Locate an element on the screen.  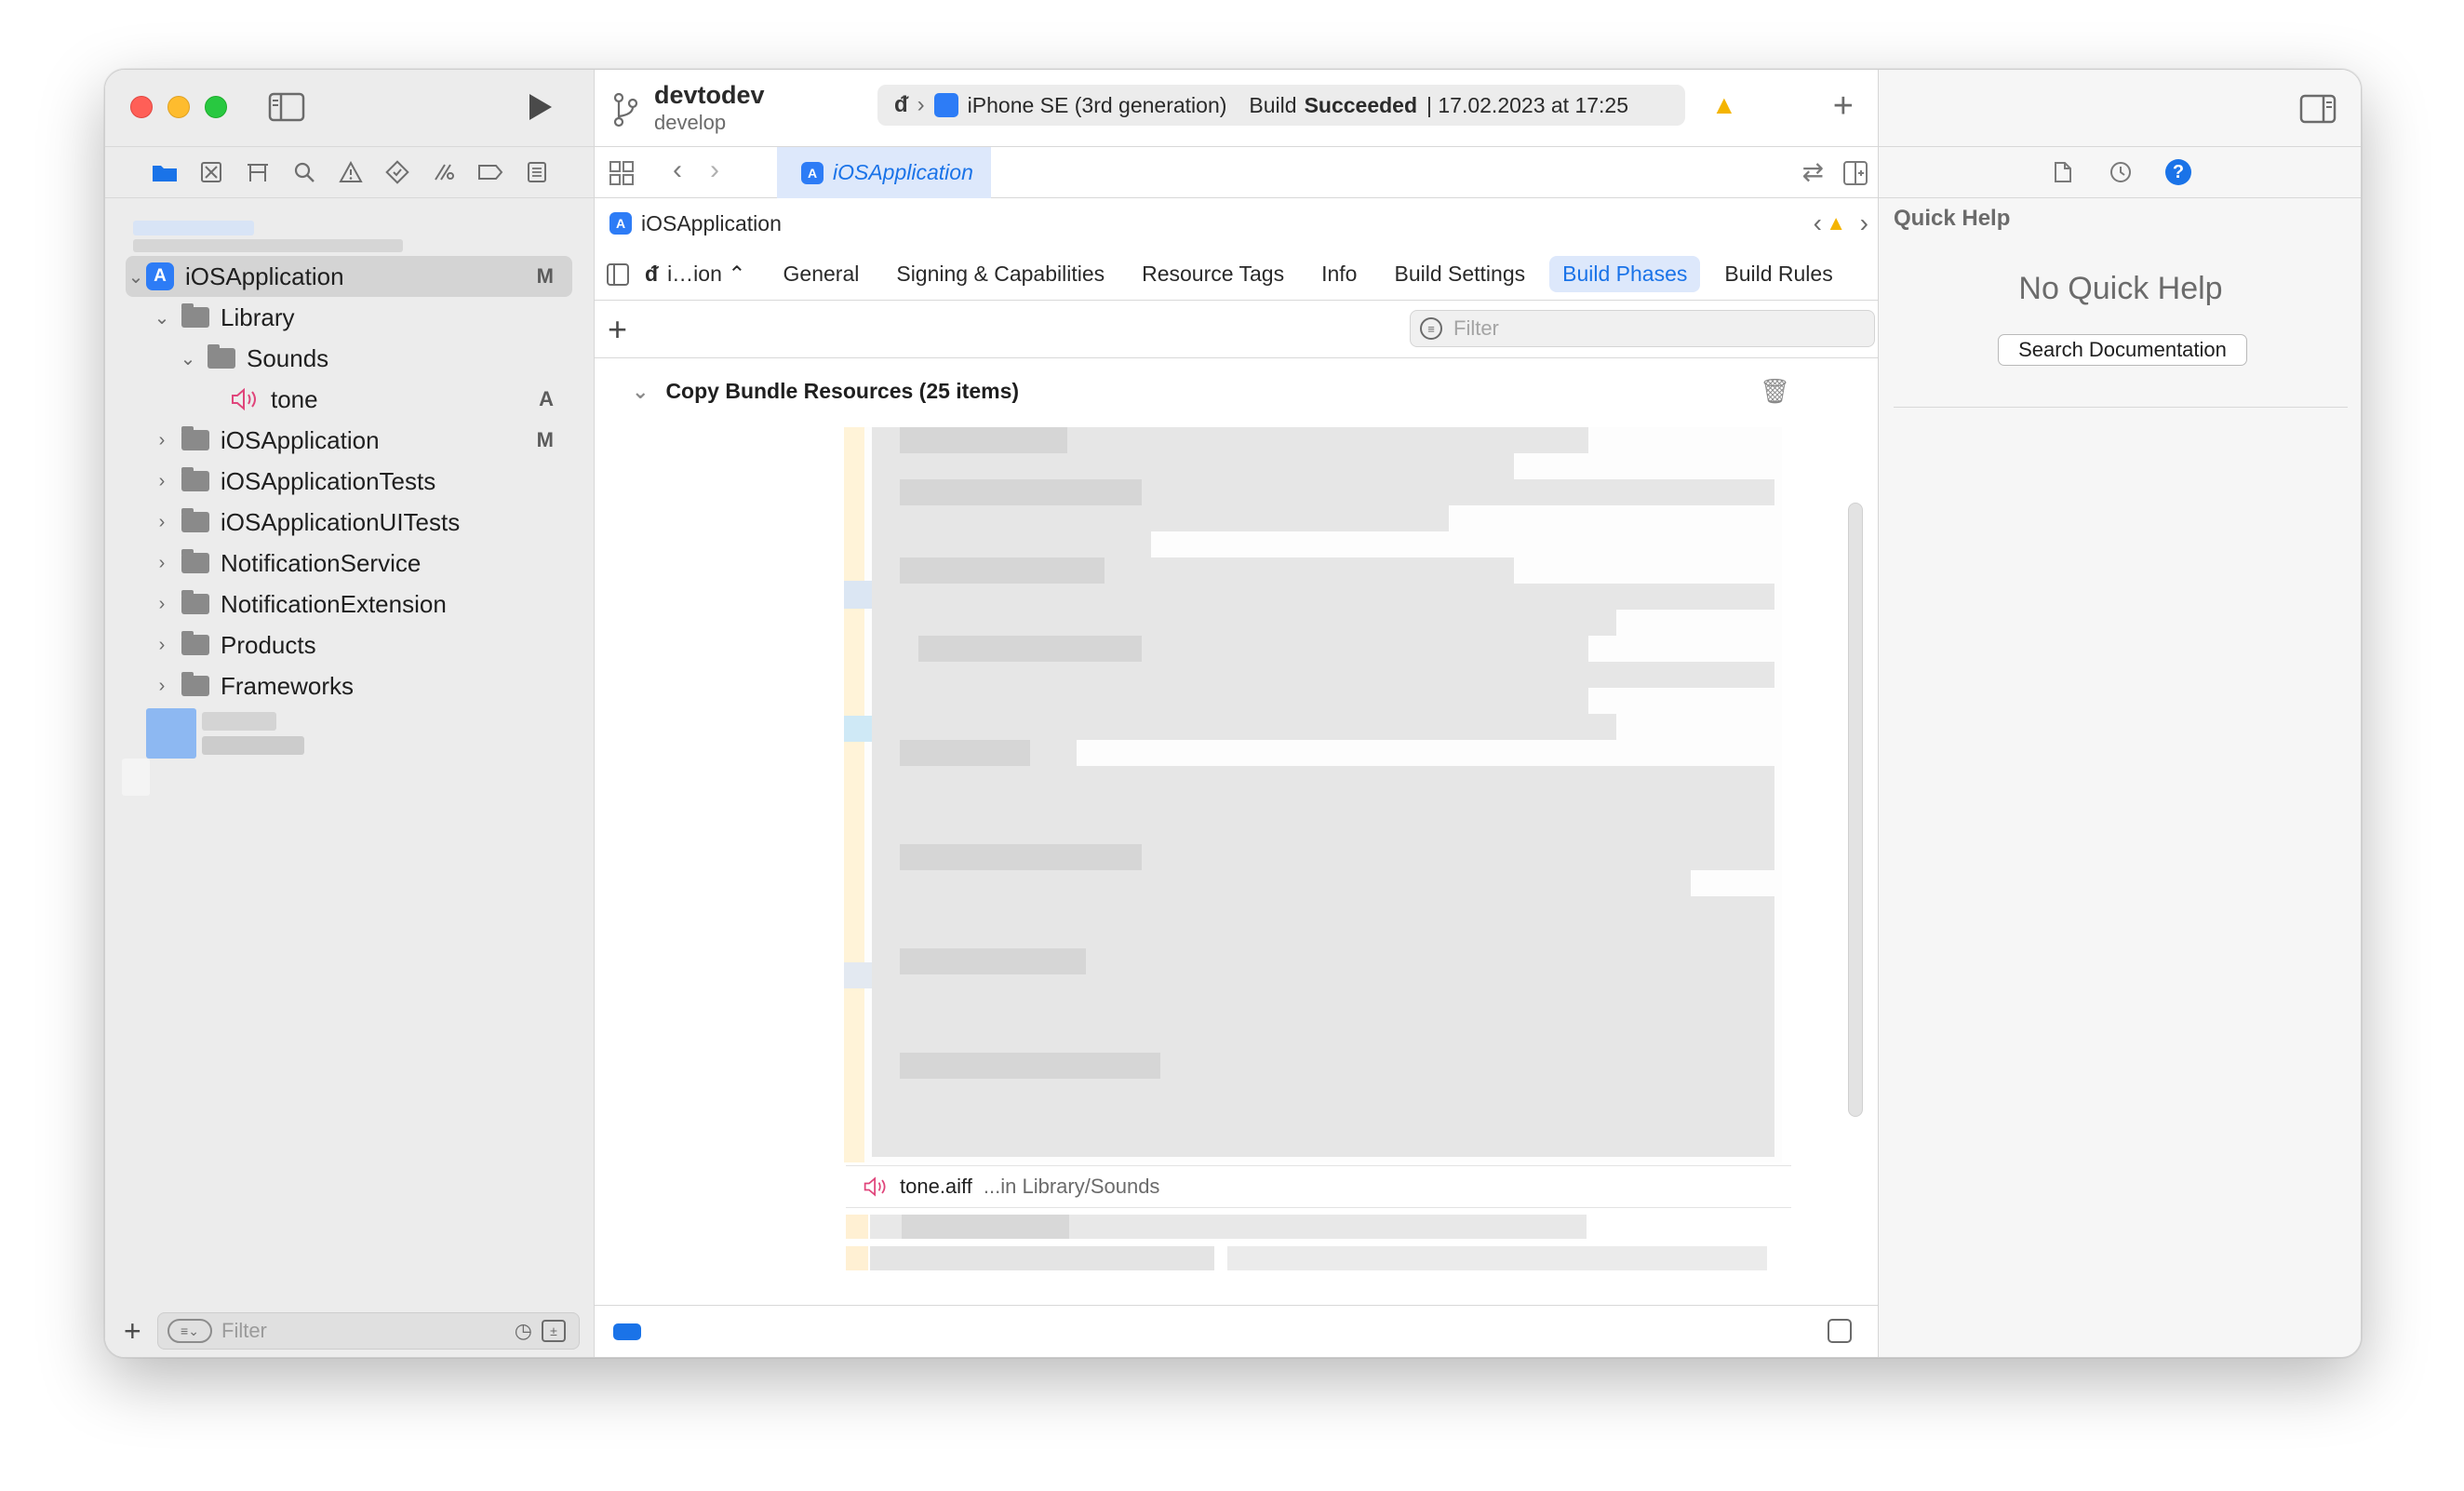
breakpoints-toggle-icon is located at coordinates (627, 1331).